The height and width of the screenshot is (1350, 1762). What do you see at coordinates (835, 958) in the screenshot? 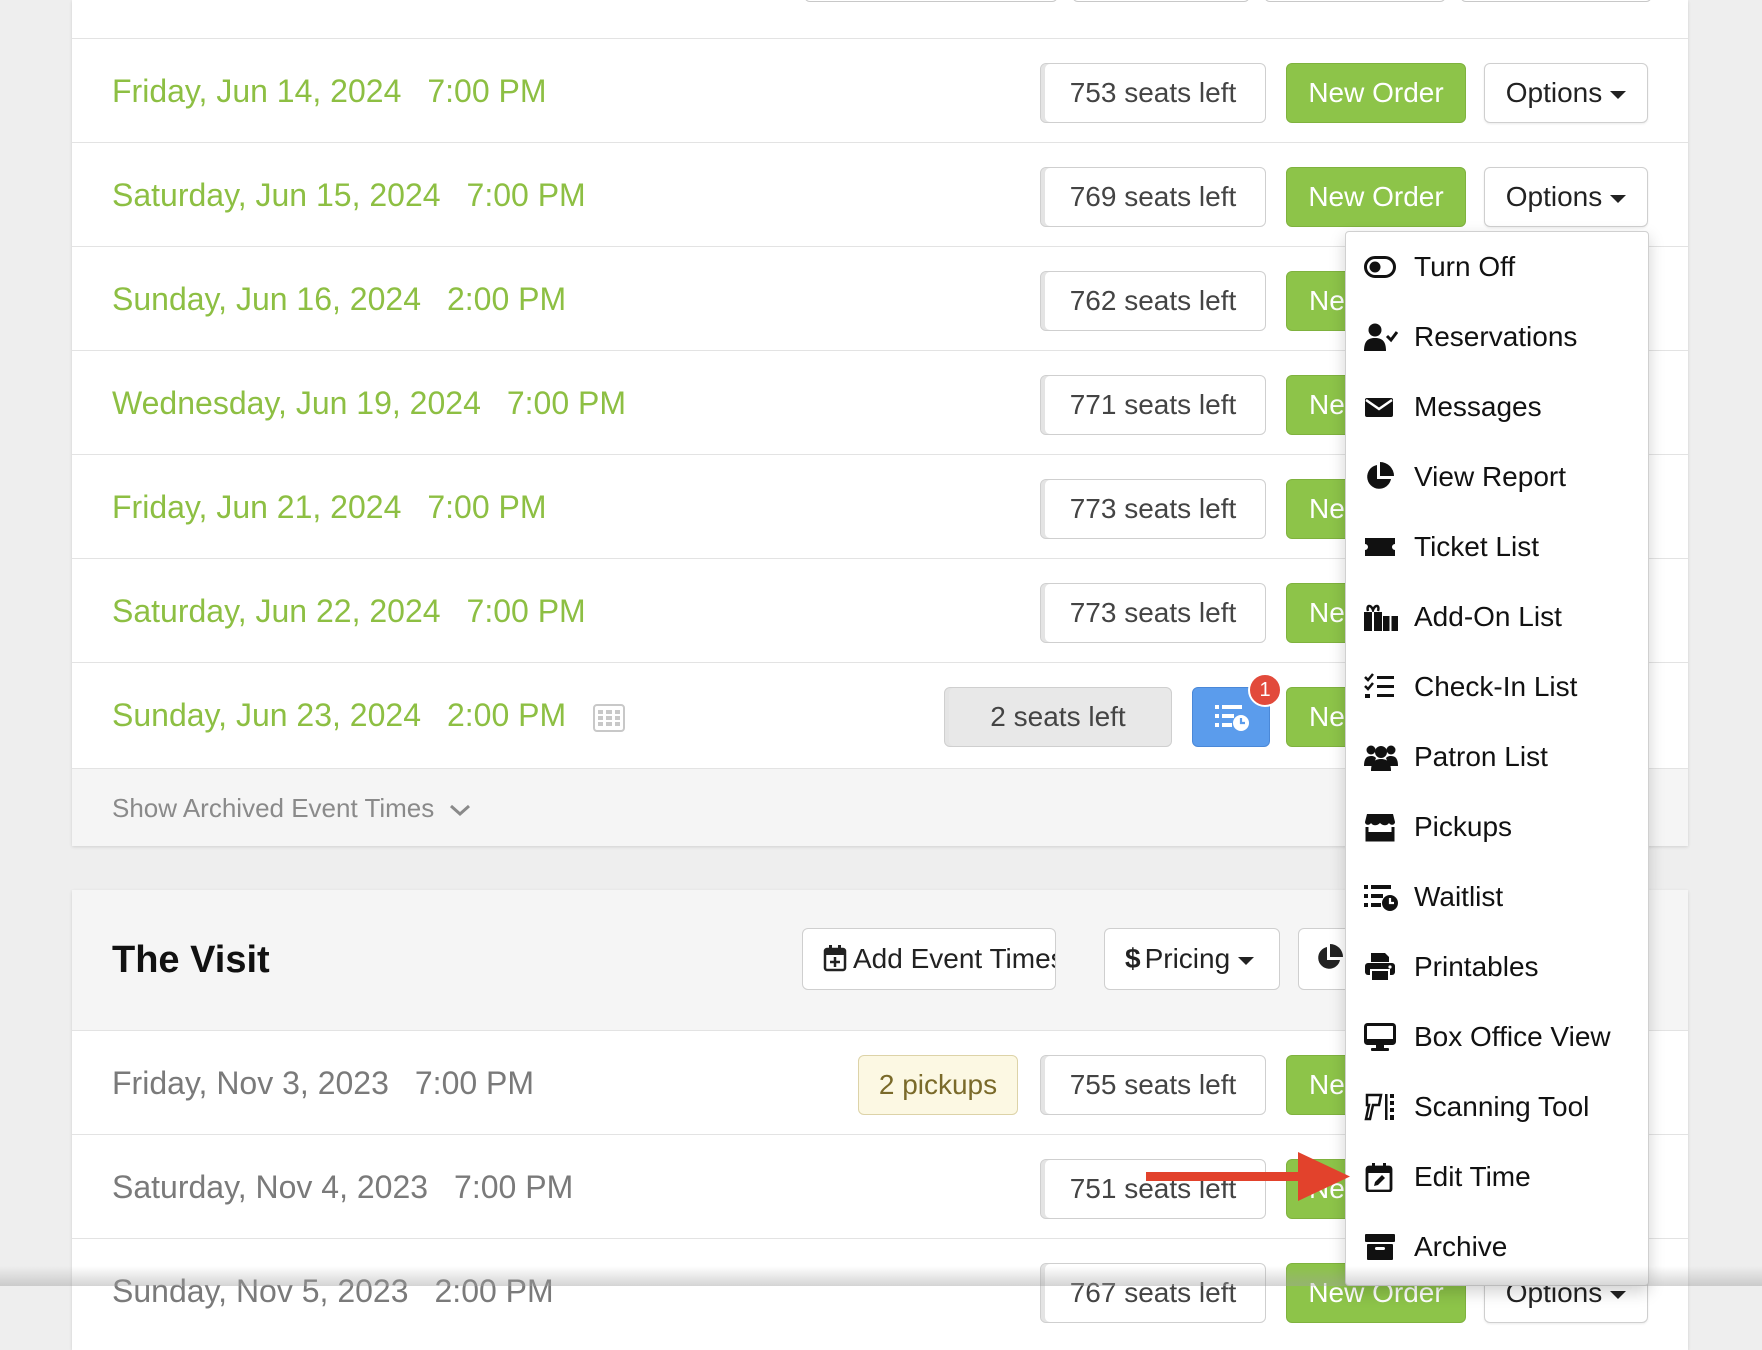
I see `calendar-plus-icon` at bounding box center [835, 958].